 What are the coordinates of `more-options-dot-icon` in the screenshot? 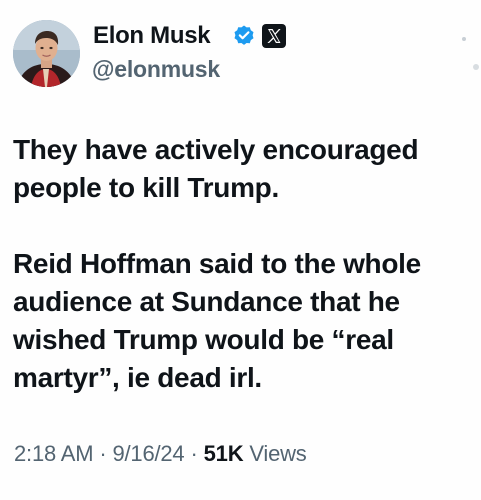 It's located at (476, 67).